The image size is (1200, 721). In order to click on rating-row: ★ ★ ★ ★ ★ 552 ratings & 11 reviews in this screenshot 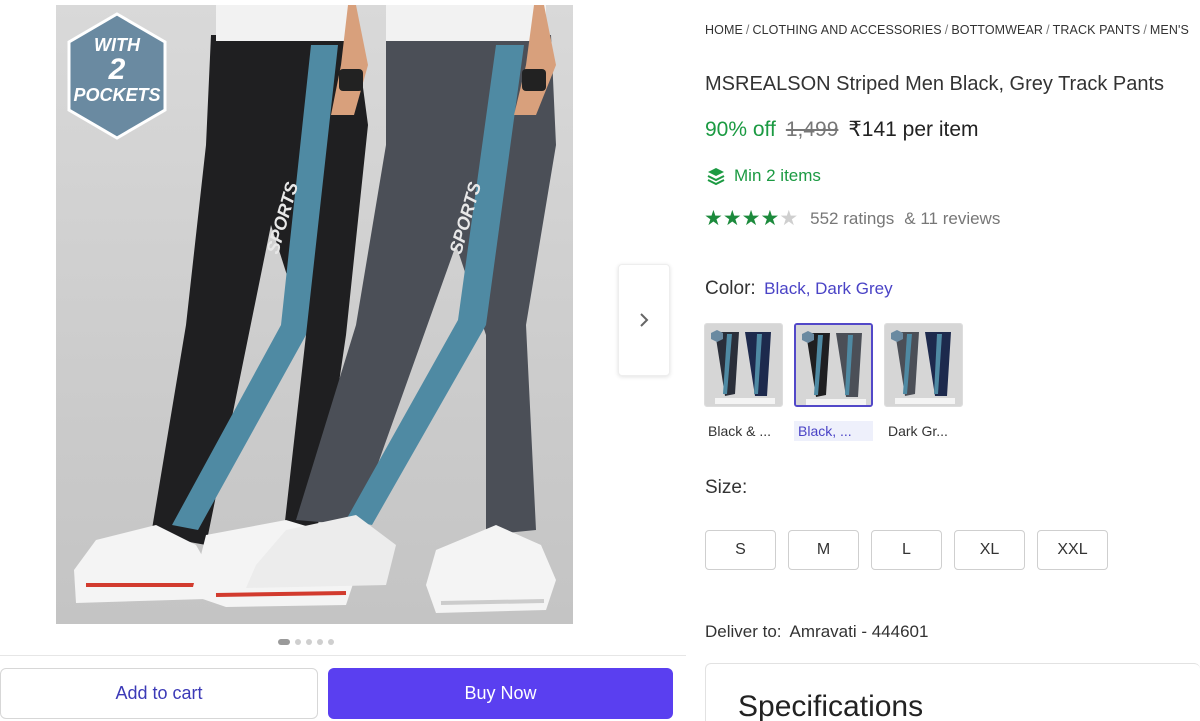, I will do `click(852, 218)`.